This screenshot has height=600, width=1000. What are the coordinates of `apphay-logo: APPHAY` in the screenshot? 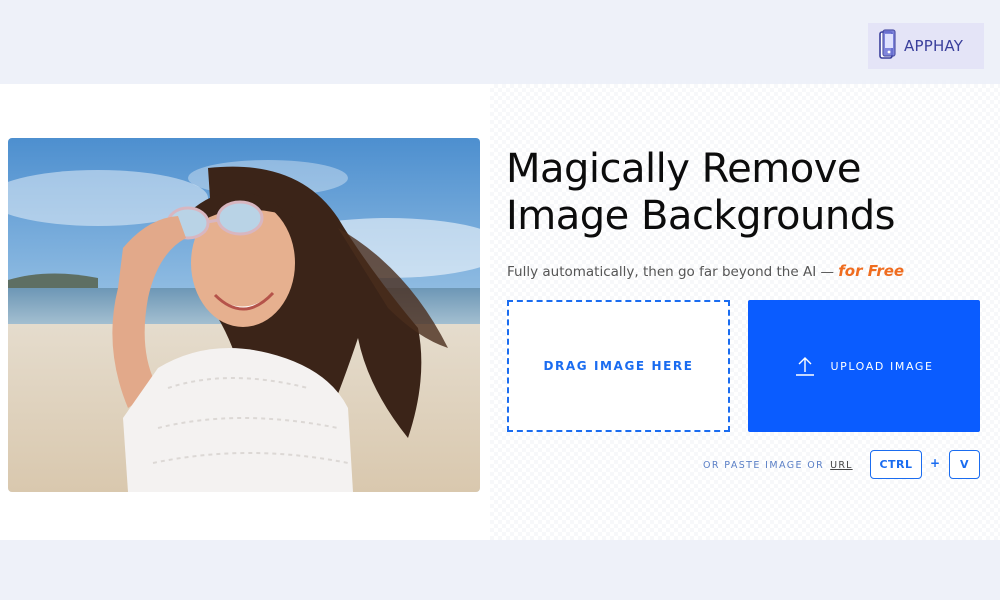 It's located at (926, 46).